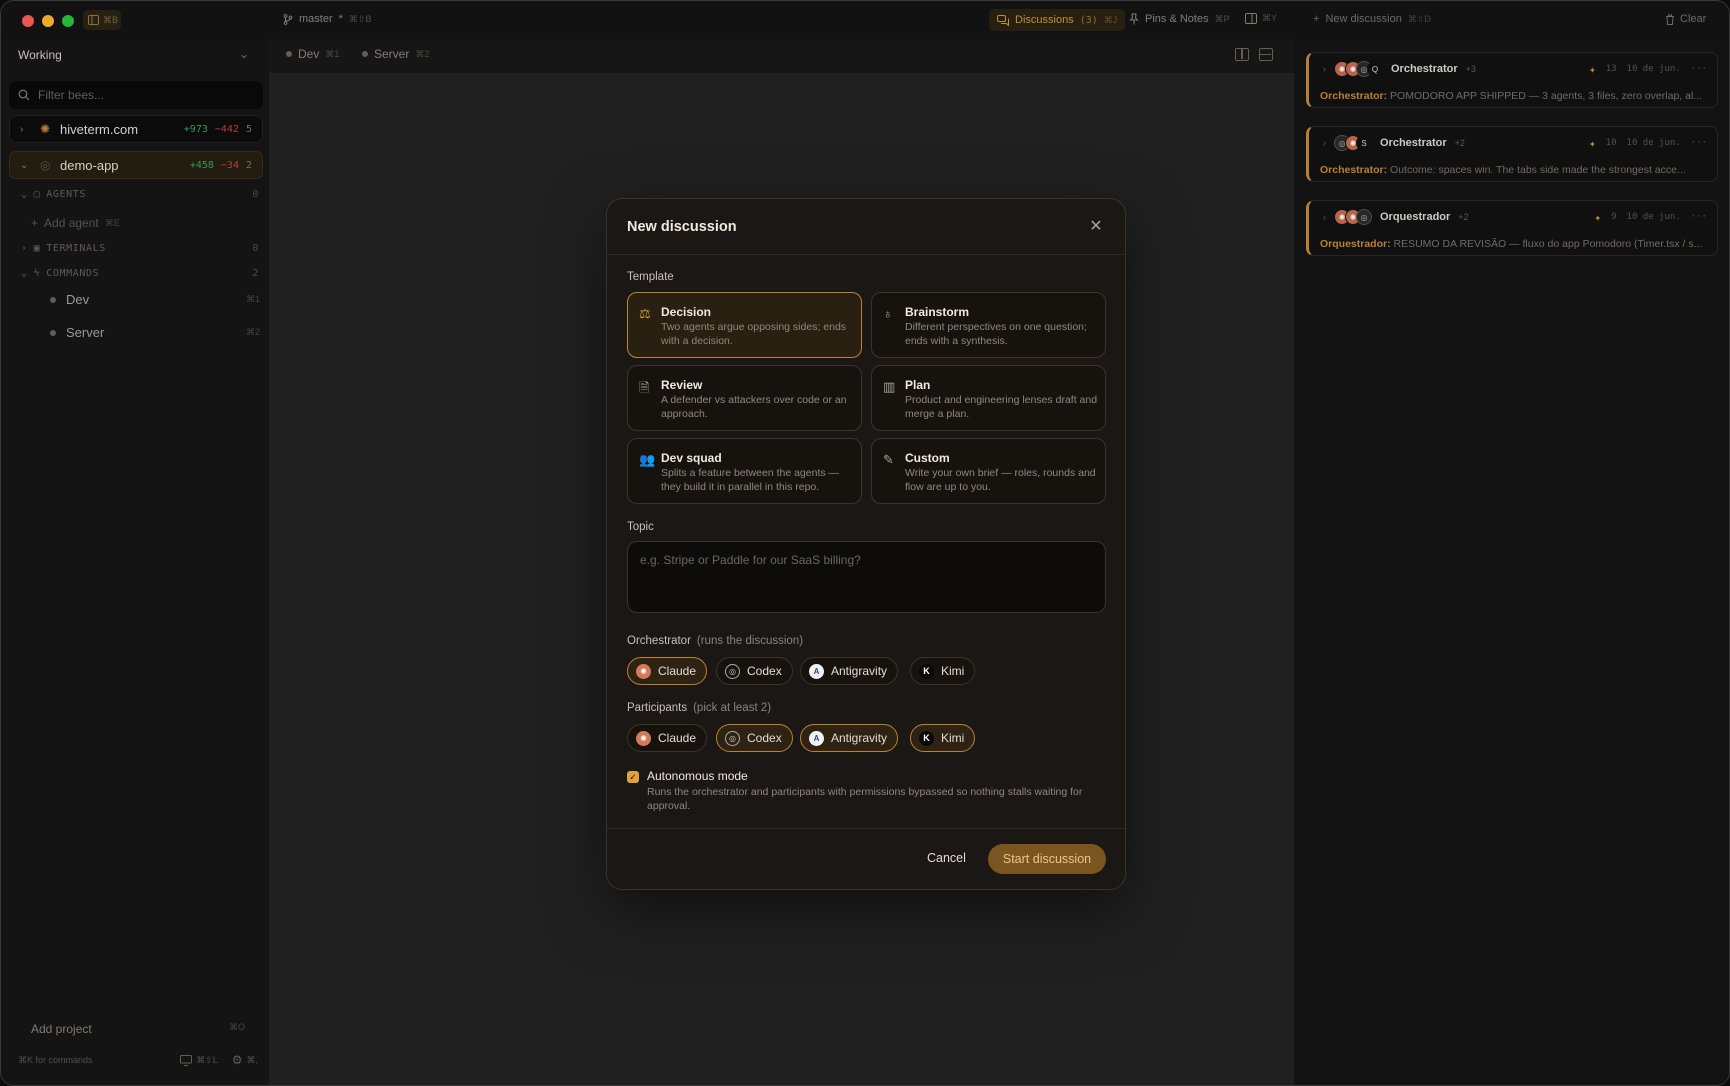  What do you see at coordinates (686, 312) in the screenshot?
I see `template-name: Decision` at bounding box center [686, 312].